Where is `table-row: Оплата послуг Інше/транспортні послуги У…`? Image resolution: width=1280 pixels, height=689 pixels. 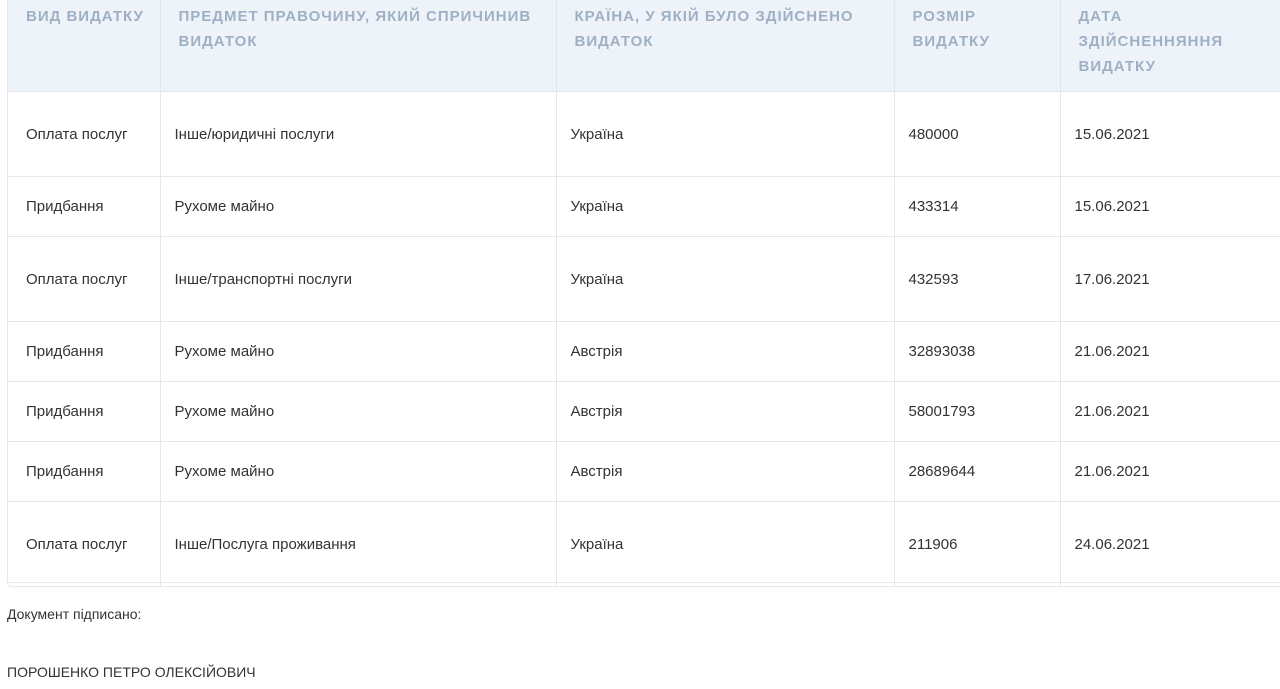
table-row: Оплата послуг Інше/транспортні послуги У… is located at coordinates (644, 279).